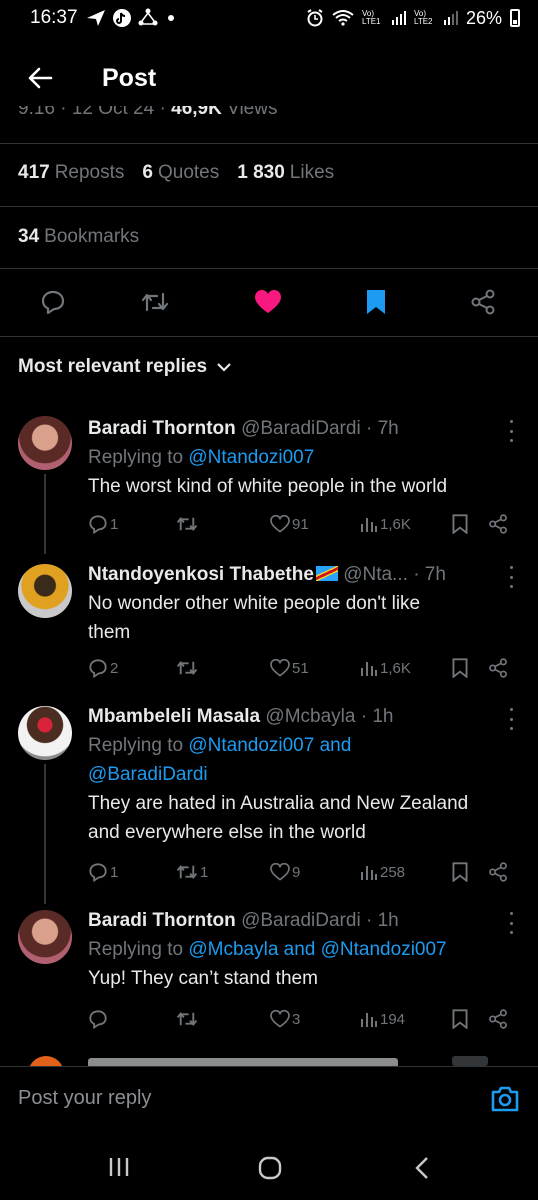 The image size is (538, 1200). What do you see at coordinates (224, 367) in the screenshot?
I see `chevron-down-icon` at bounding box center [224, 367].